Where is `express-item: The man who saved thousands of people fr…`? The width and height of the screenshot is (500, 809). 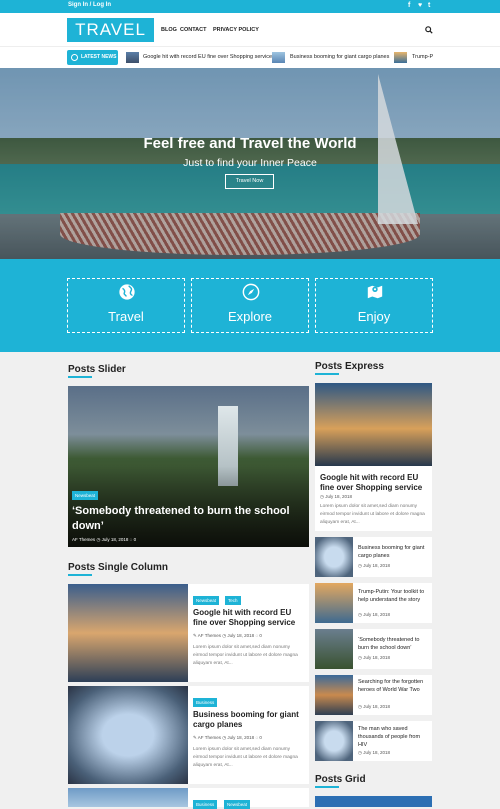 express-item: The man who saved thousands of people fr… is located at coordinates (373, 741).